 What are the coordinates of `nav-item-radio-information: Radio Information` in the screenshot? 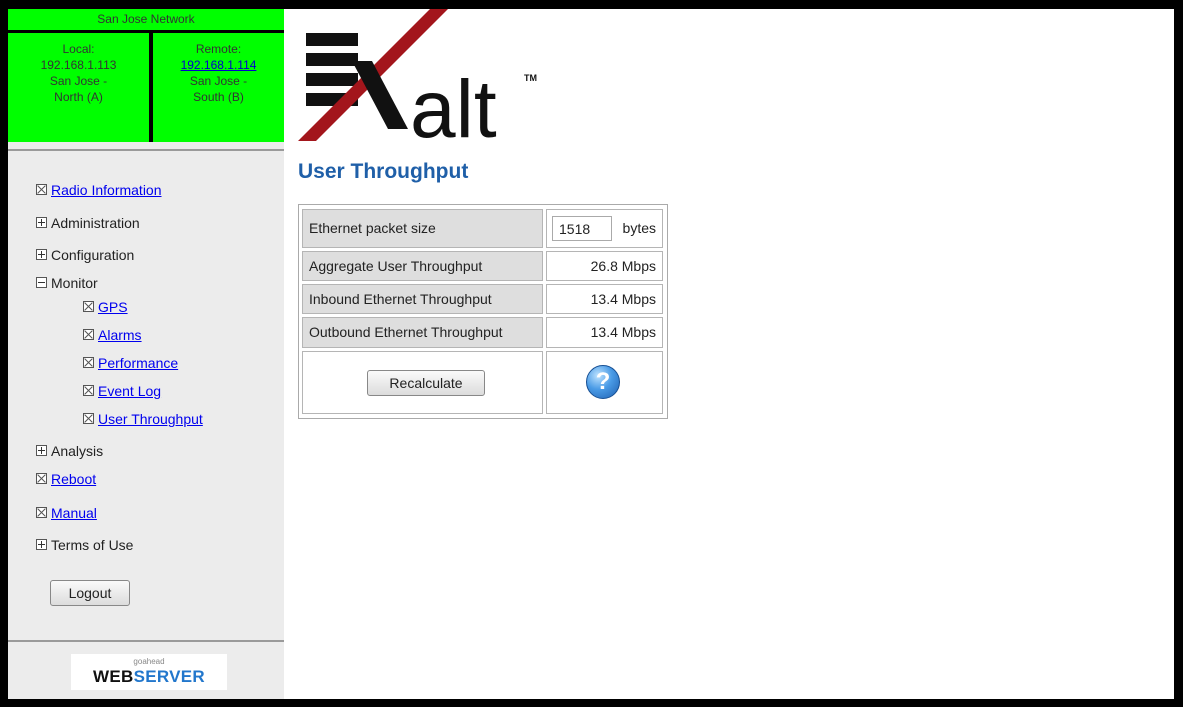 It's located at (99, 190).